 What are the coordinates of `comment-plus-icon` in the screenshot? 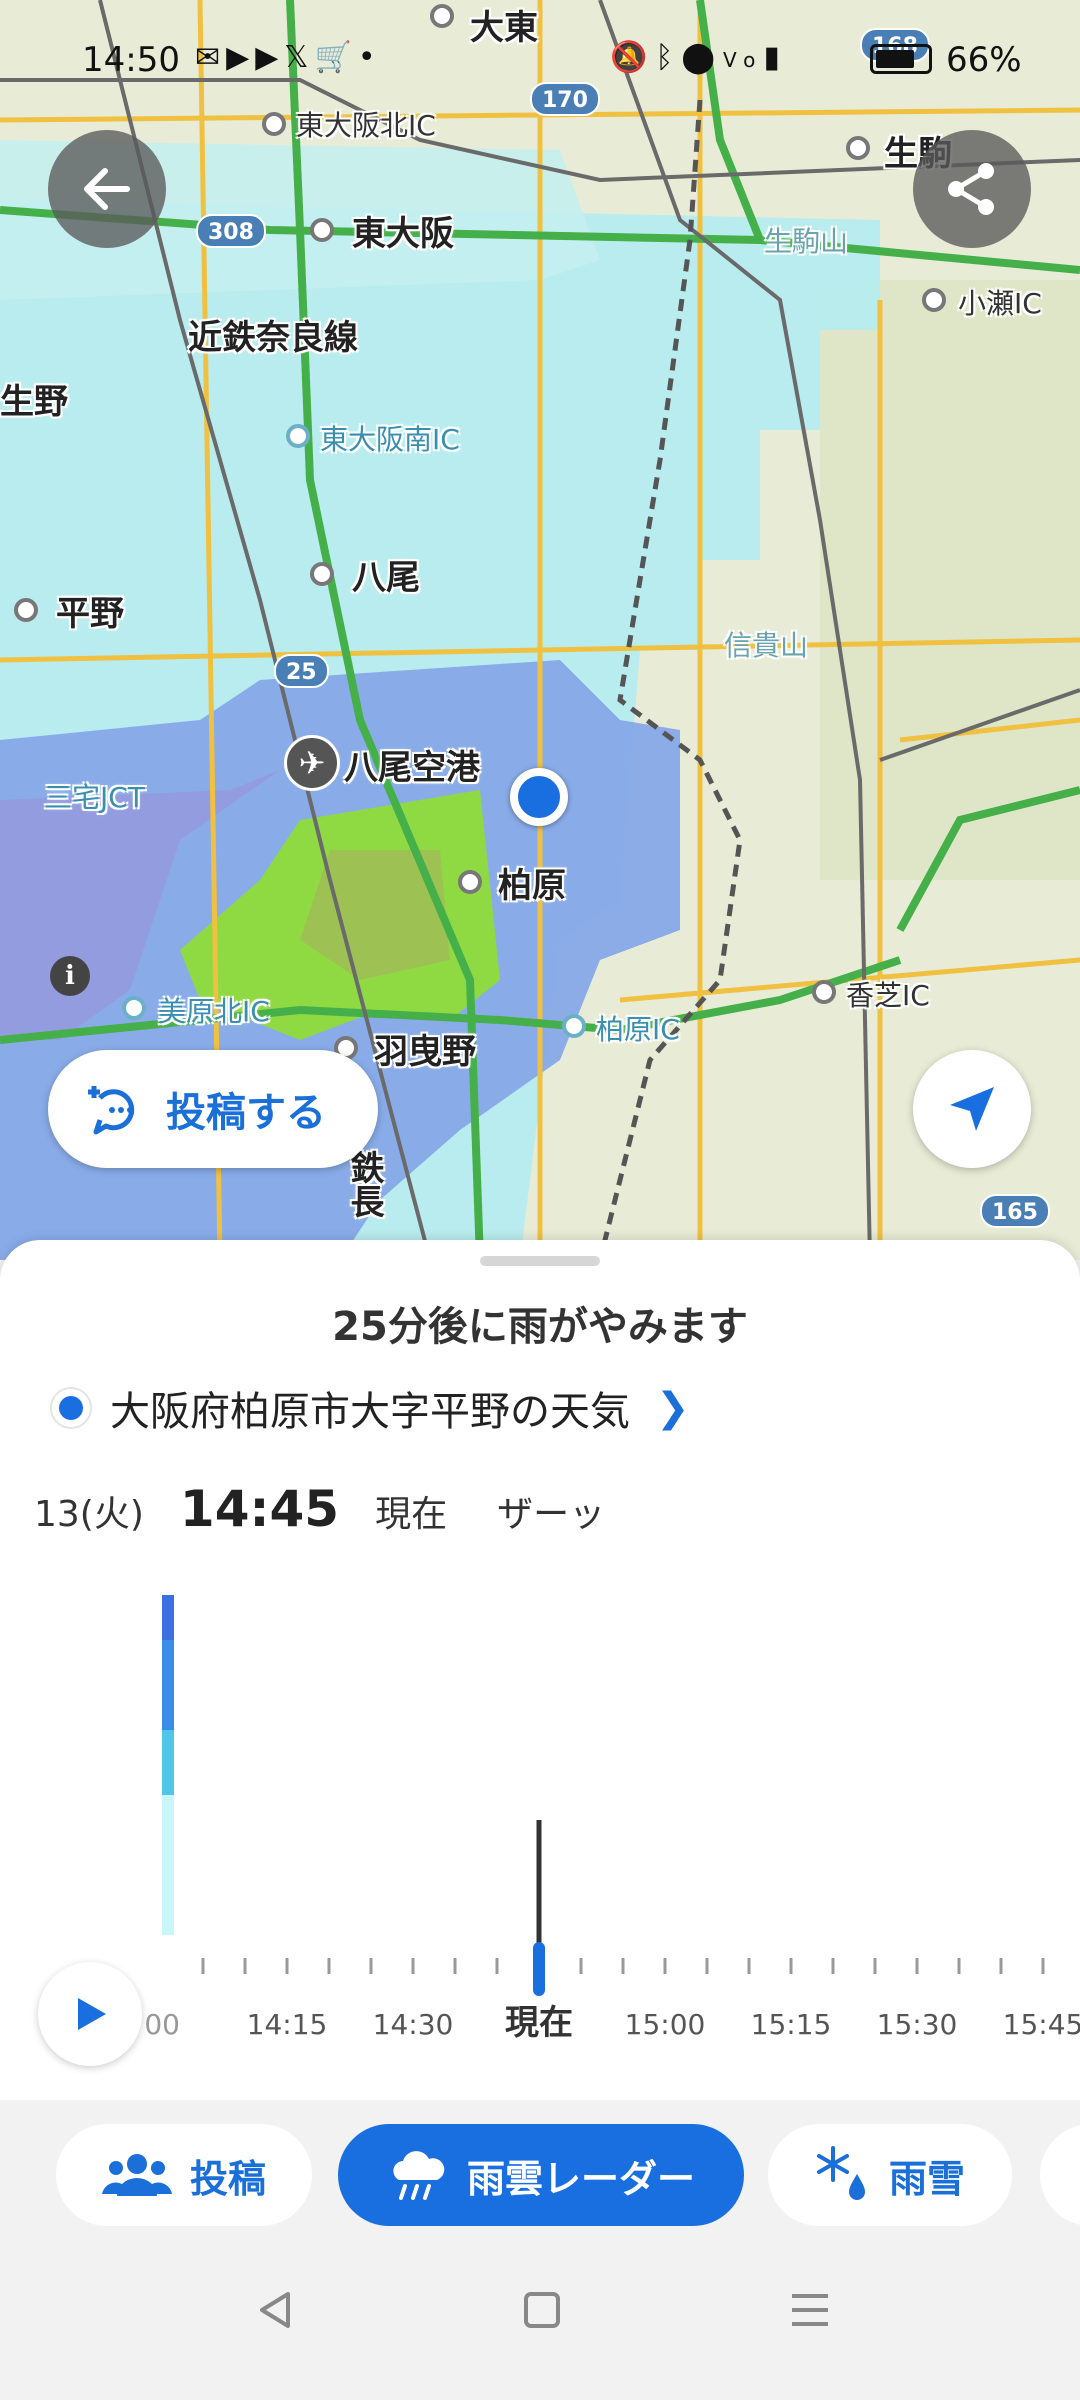 It's located at (111, 1110).